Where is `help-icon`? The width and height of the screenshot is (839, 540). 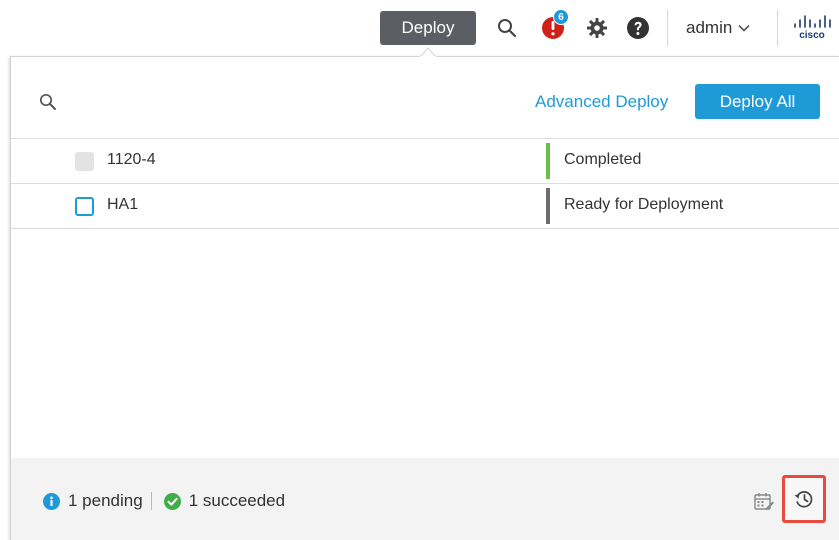 help-icon is located at coordinates (638, 28).